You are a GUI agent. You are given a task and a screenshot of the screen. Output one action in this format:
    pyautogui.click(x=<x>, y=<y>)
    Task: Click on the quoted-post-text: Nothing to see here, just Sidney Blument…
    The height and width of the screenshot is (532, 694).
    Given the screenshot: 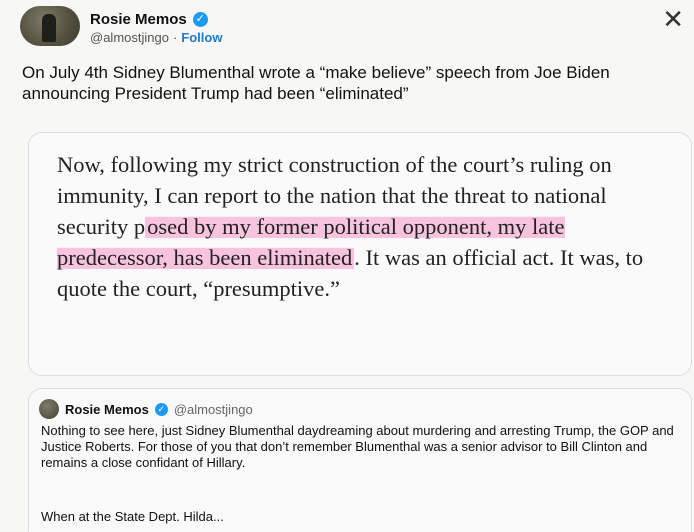 What is the action you would take?
    pyautogui.click(x=357, y=446)
    